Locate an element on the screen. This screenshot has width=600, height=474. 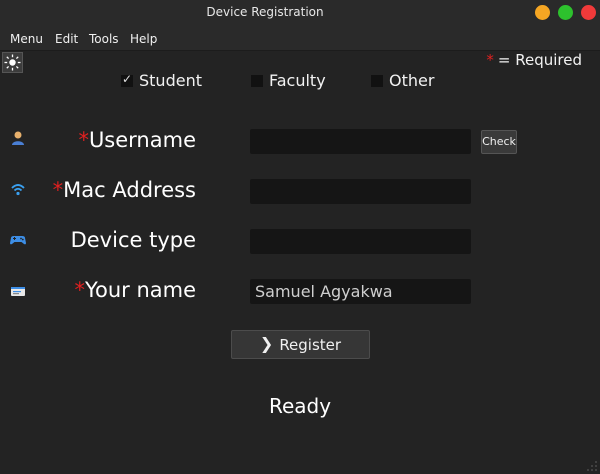
minimize-button is located at coordinates (542, 12).